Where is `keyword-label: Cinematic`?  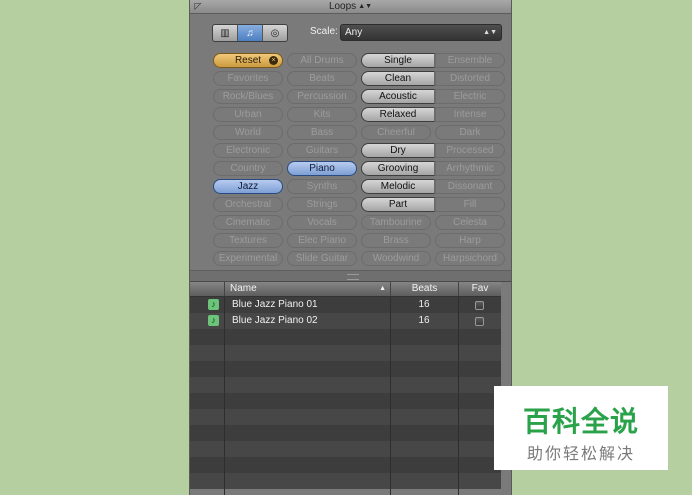
keyword-label: Cinematic is located at coordinates (248, 222).